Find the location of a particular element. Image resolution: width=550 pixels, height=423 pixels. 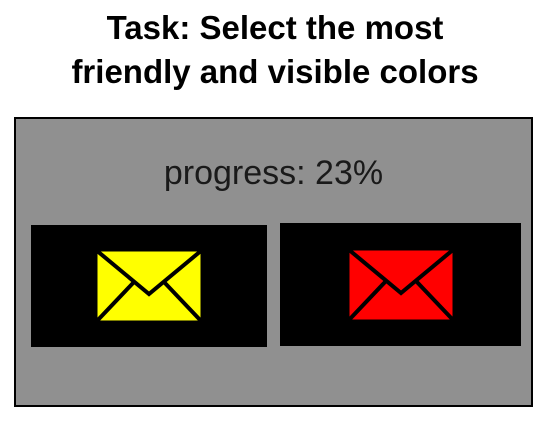

option-red-envelope is located at coordinates (400, 284).